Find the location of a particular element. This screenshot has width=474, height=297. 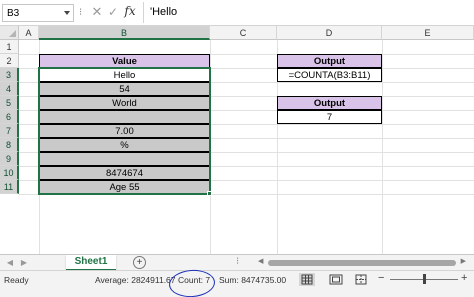

tab-split-handle: ⁝ is located at coordinates (237, 261).